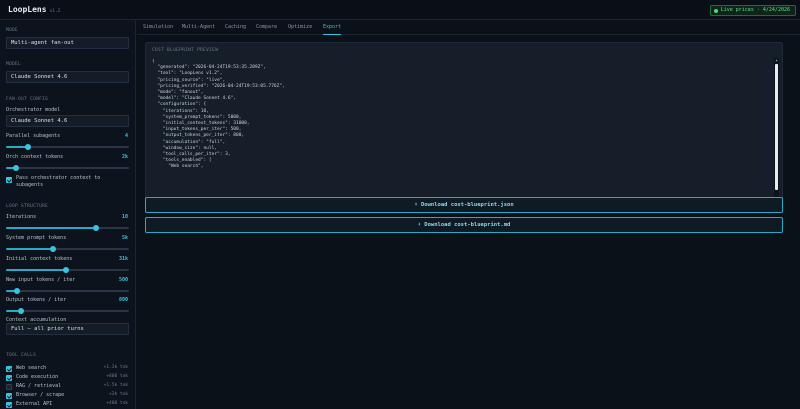  I want to click on preview-title: COST BLUEPRINT PREVIEW, so click(185, 50).